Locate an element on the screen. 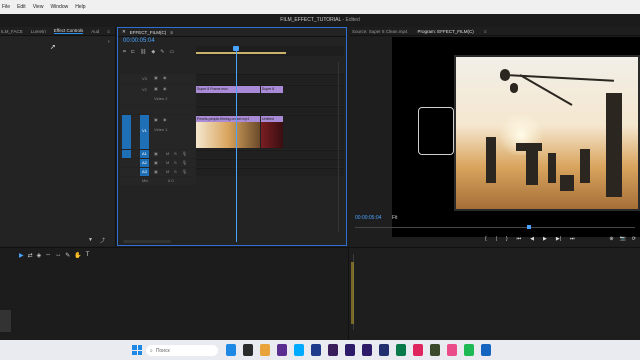 The height and width of the screenshot is (360, 640). video-clip: Untitled is located at coordinates (272, 132).